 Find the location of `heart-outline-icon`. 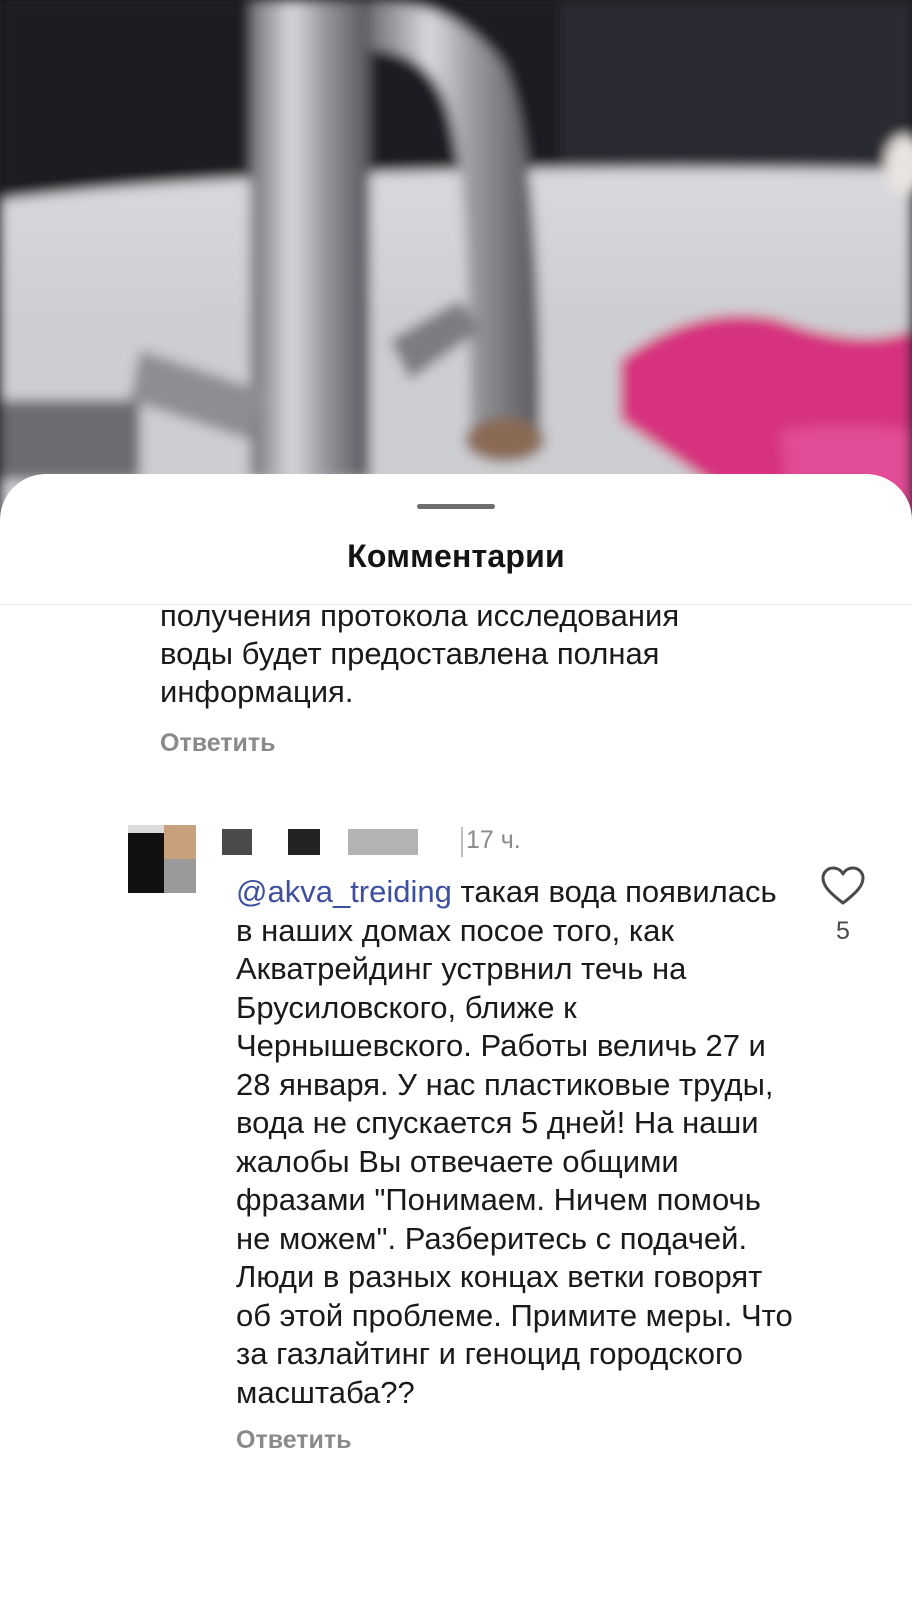

heart-outline-icon is located at coordinates (843, 886).